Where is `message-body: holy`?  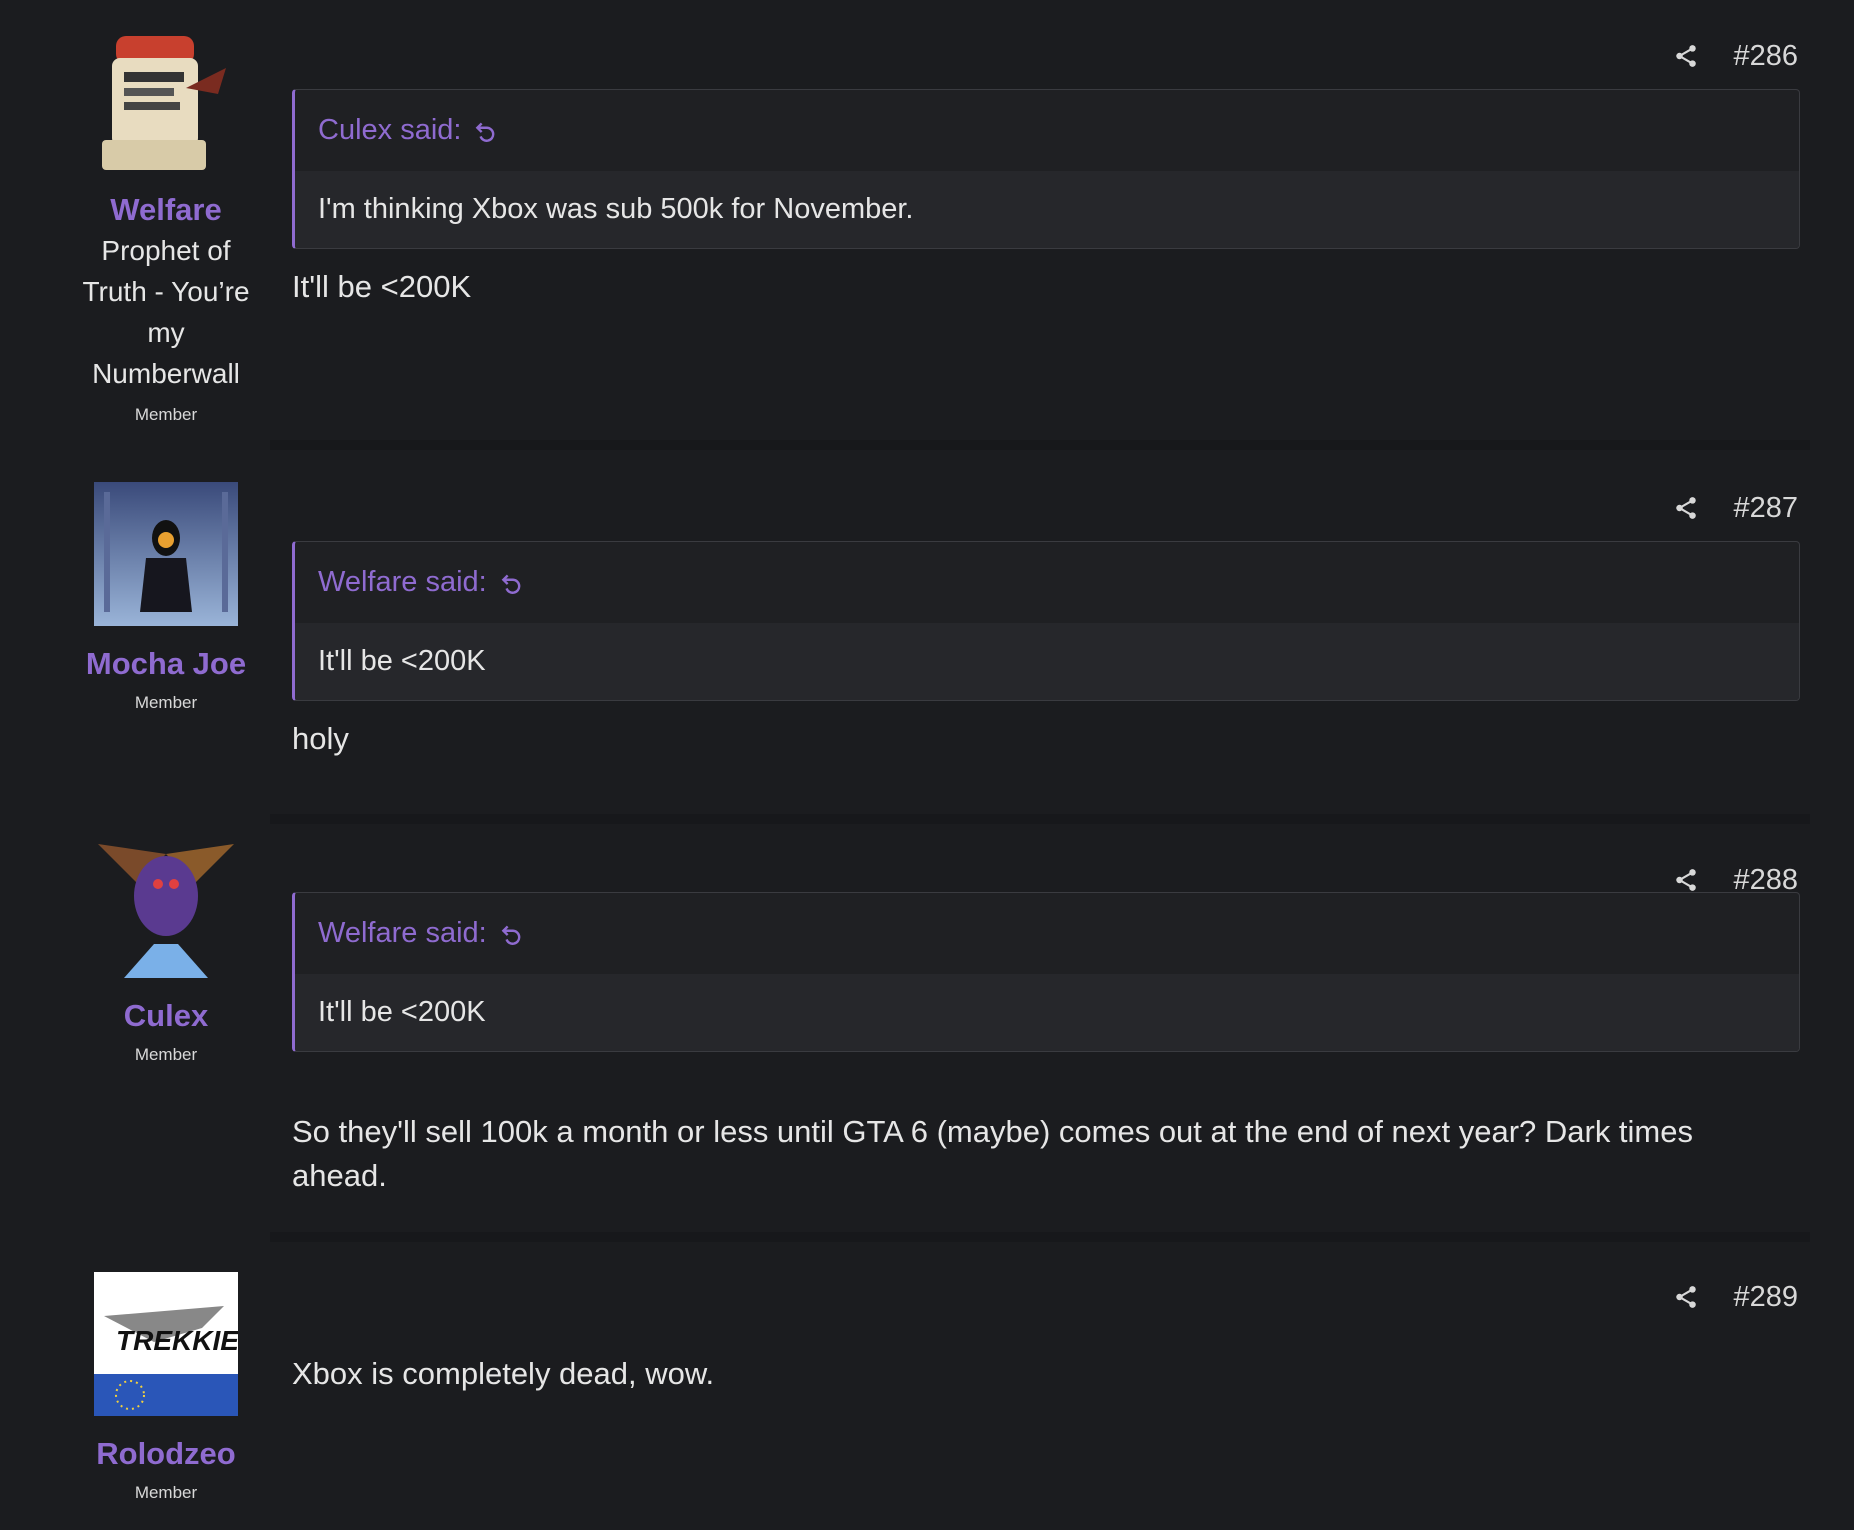
message-body: holy is located at coordinates (320, 738).